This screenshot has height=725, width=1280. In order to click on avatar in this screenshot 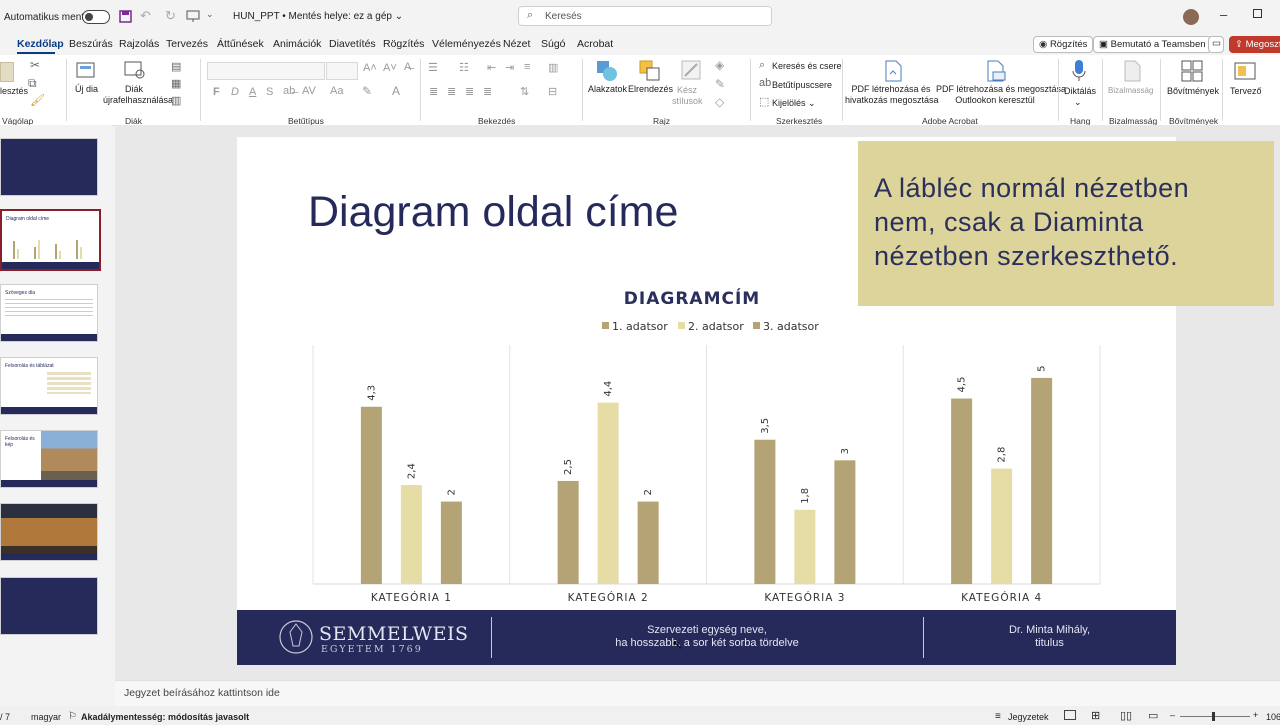, I will do `click(1191, 17)`.